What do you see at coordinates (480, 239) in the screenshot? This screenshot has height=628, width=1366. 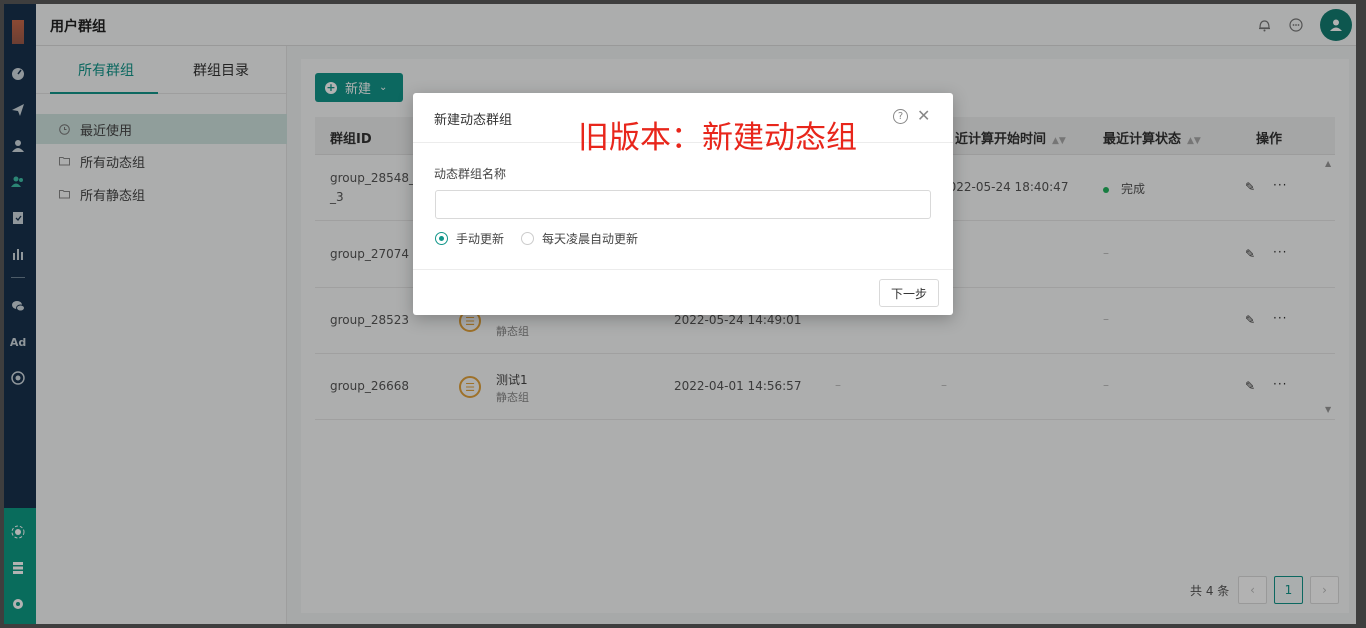 I see `radio-label: 手动更新` at bounding box center [480, 239].